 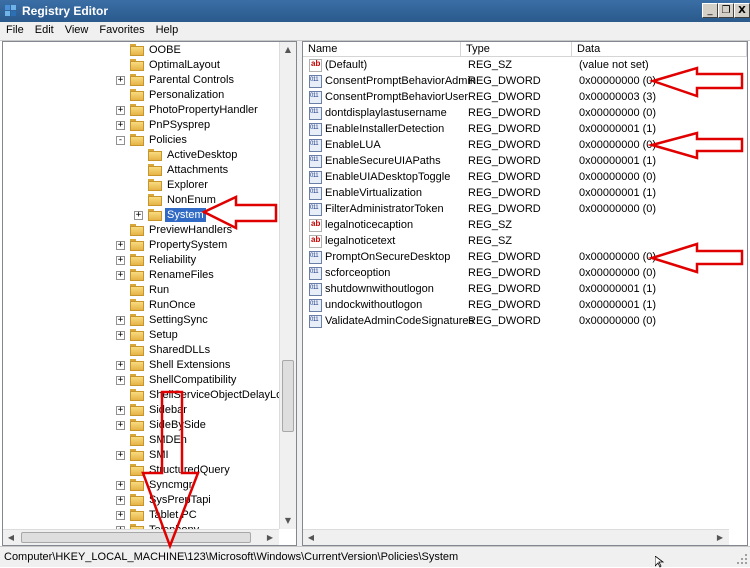 What do you see at coordinates (382, 49) in the screenshot?
I see `column-header-name: Name` at bounding box center [382, 49].